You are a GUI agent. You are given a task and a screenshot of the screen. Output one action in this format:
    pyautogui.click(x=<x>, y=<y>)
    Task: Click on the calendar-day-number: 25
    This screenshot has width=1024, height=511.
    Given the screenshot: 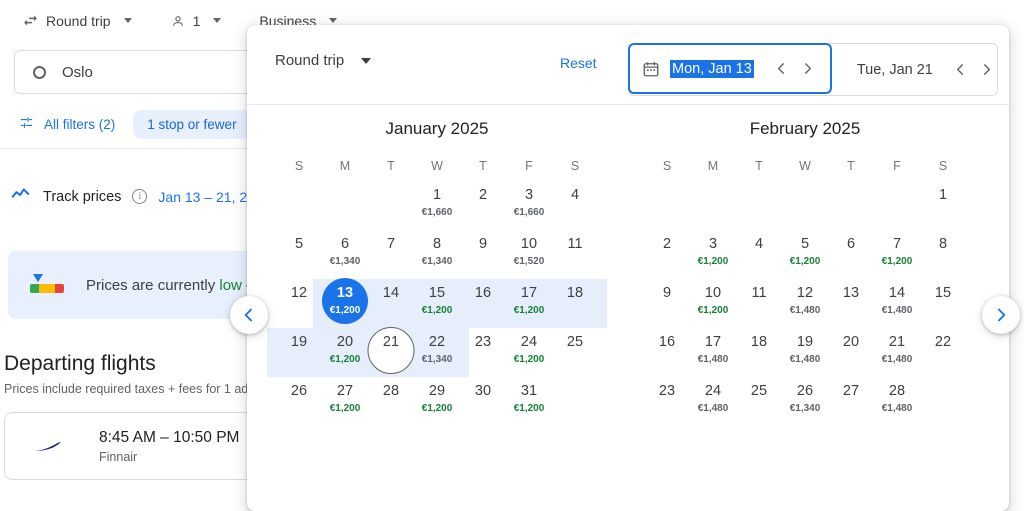 What is the action you would take?
    pyautogui.click(x=575, y=342)
    